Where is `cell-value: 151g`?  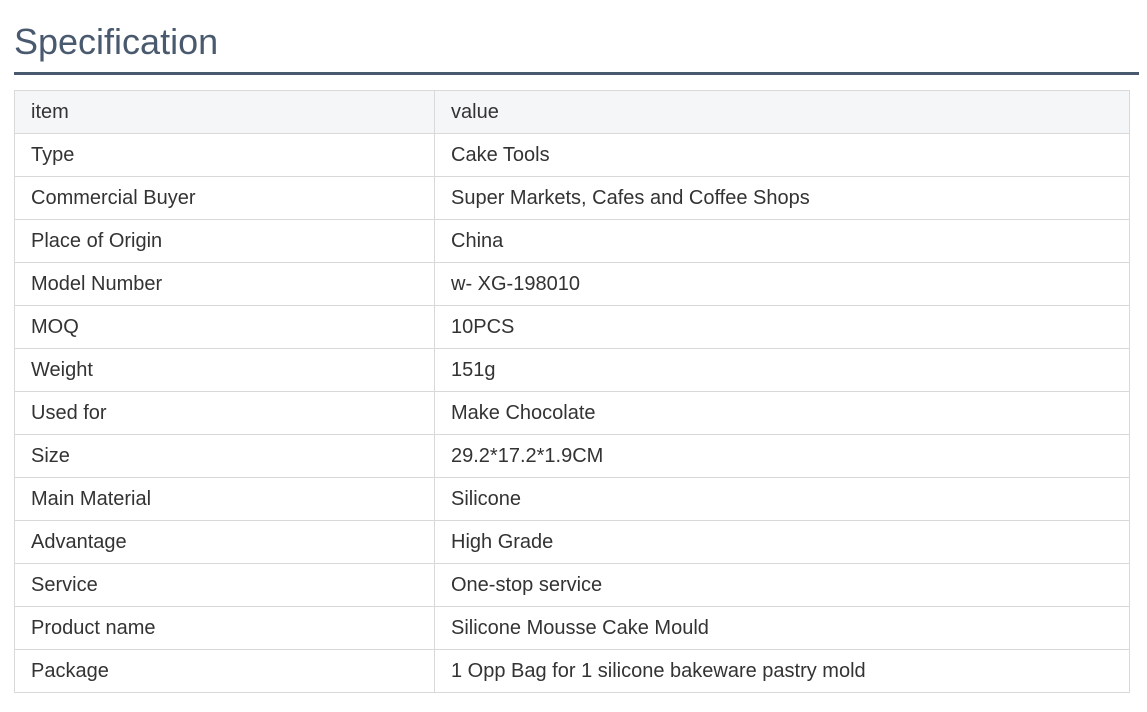 cell-value: 151g is located at coordinates (782, 370).